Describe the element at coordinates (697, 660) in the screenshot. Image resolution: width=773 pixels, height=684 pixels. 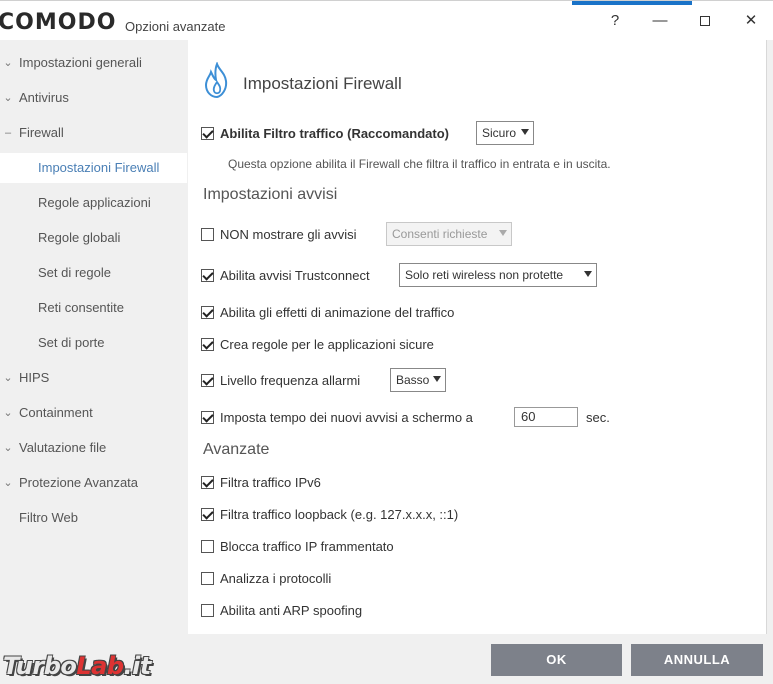
I see `cancel-button: ANNULLA` at that location.